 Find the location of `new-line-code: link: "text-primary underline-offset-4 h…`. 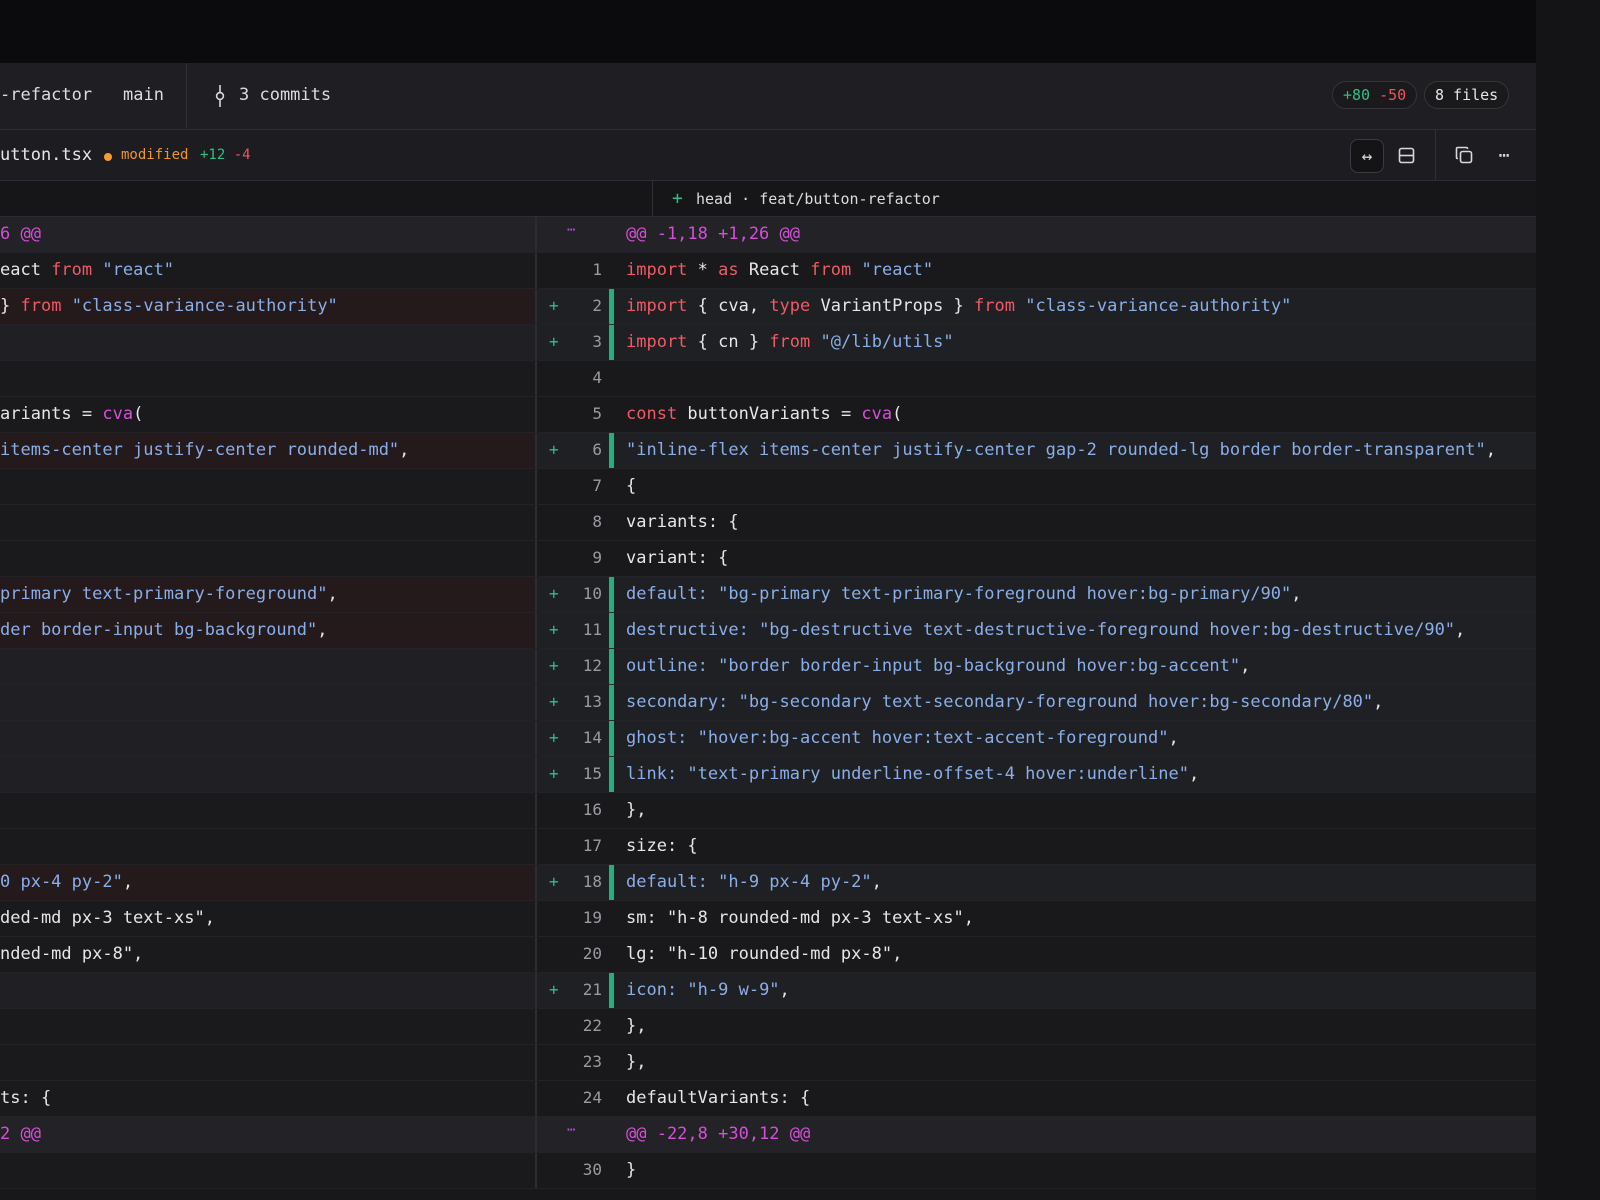

new-line-code: link: "text-primary underline-offset-4 h… is located at coordinates (912, 774).